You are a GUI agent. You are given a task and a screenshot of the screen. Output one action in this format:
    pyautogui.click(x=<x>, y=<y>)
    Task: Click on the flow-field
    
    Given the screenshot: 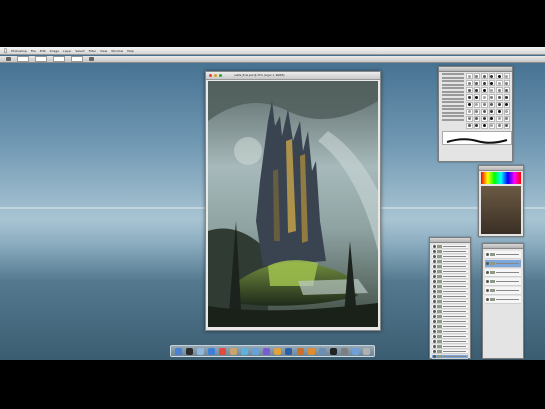 What is the action you would take?
    pyautogui.click(x=77, y=59)
    